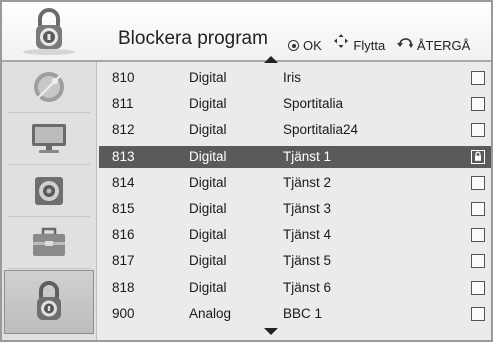 This screenshot has height=342, width=493. Describe the element at coordinates (307, 261) in the screenshot. I see `channel-name: Tjänst 5` at that location.